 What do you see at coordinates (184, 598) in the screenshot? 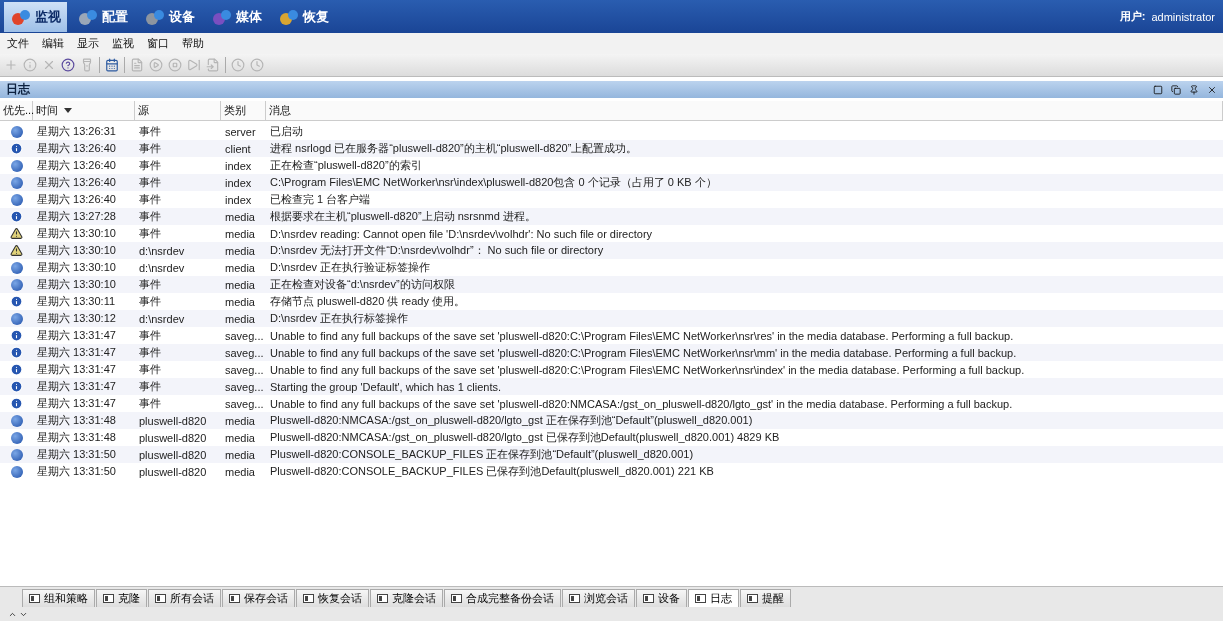
I see `view-tab: 所有会话` at bounding box center [184, 598].